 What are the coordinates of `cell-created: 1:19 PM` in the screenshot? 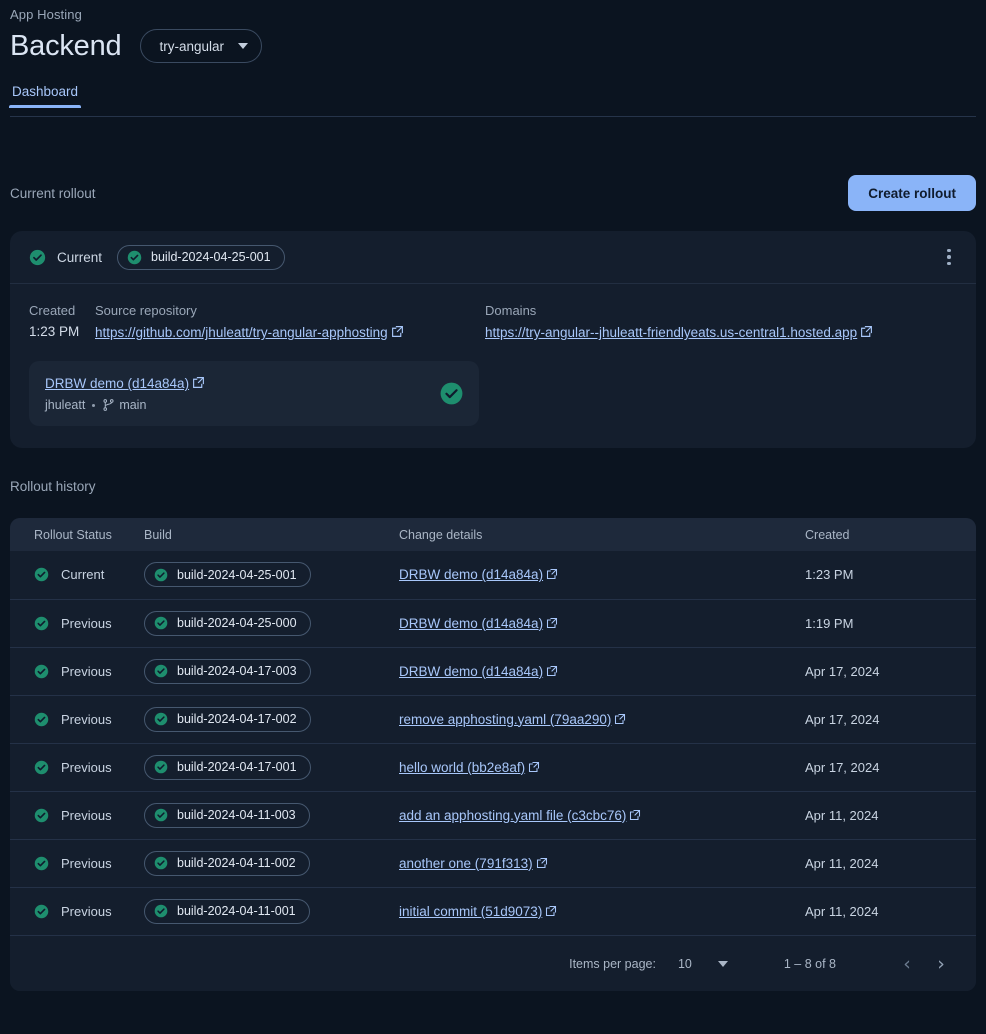 It's located at (883, 622).